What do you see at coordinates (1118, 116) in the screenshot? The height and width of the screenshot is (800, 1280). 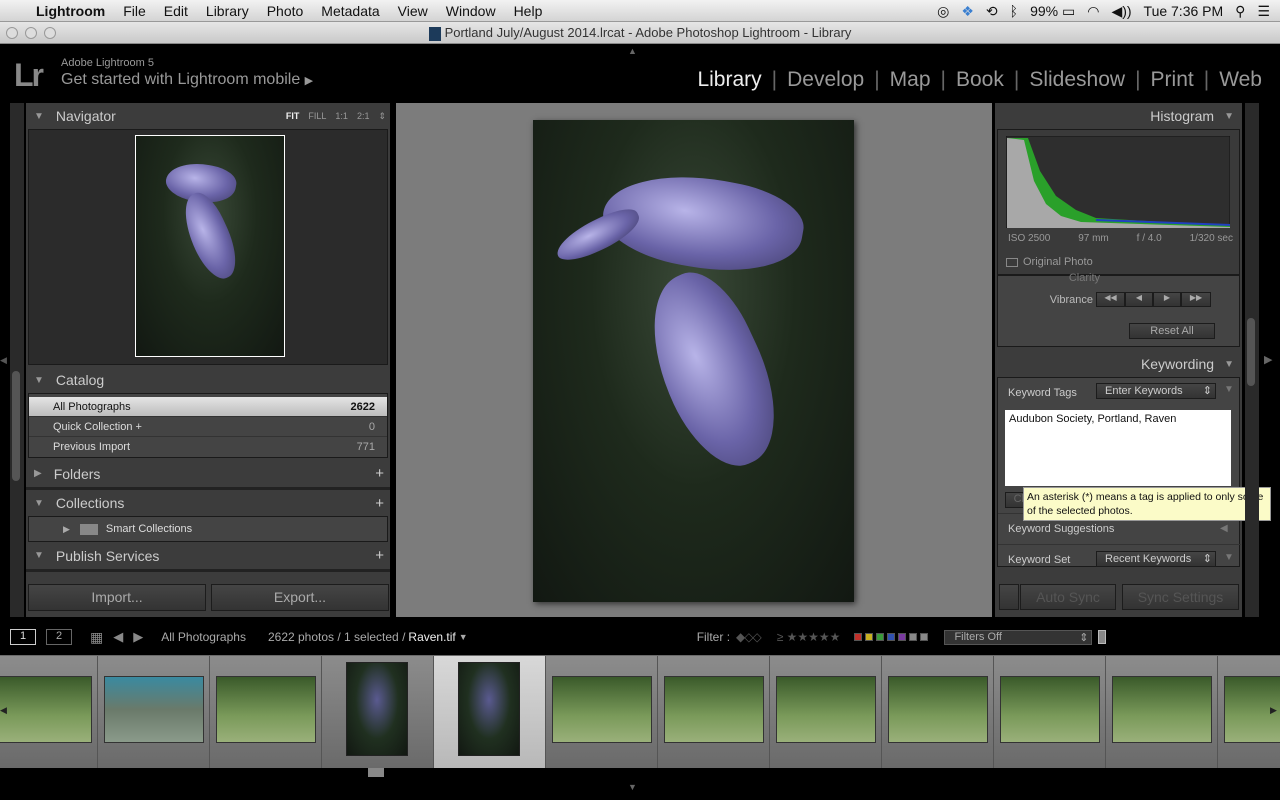 I see `histogram-header: Histogram ▼` at bounding box center [1118, 116].